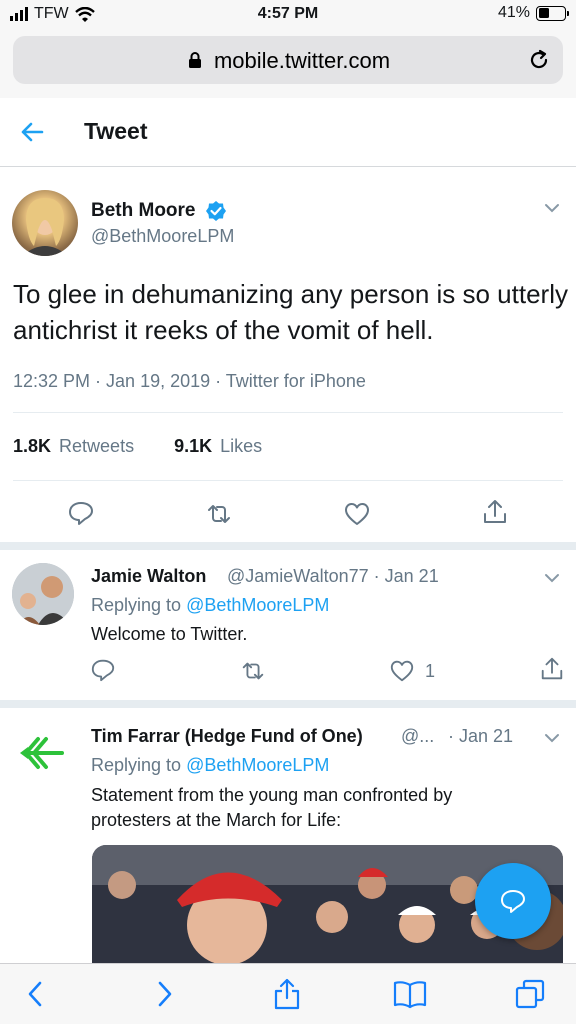 The width and height of the screenshot is (576, 1024). Describe the element at coordinates (410, 994) in the screenshot. I see `bookmarks-icon` at that location.